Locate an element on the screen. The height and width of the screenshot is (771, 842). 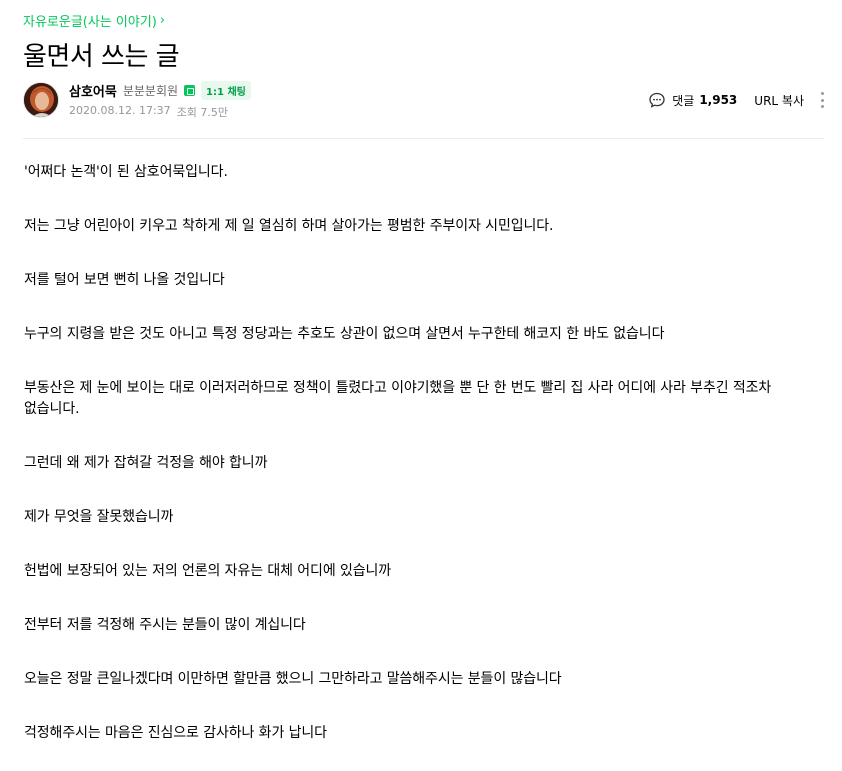
post-tools: 댓글 1,953 URL 복사 is located at coordinates (736, 100).